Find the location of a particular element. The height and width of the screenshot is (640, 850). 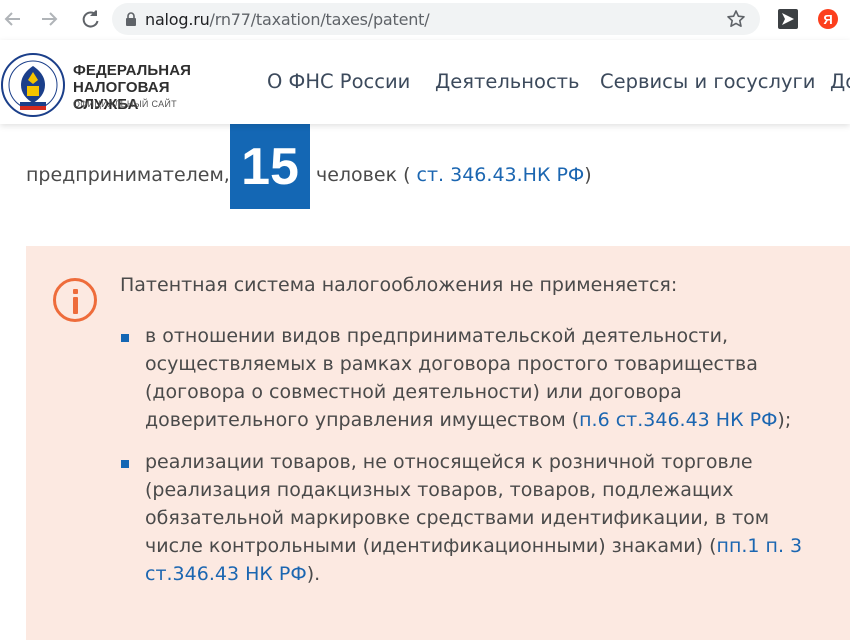

intro-text-before: предпринимателем, is located at coordinates (128, 175).